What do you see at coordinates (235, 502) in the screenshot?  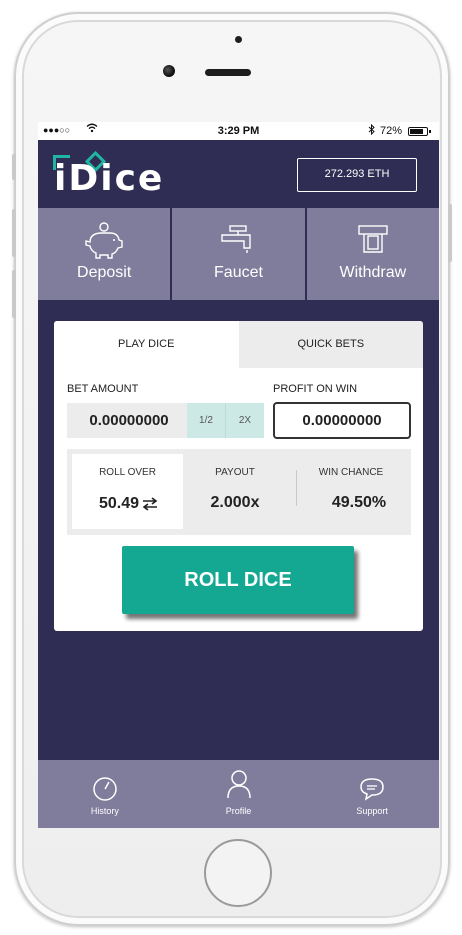 I see `payout-value: 2.000x` at bounding box center [235, 502].